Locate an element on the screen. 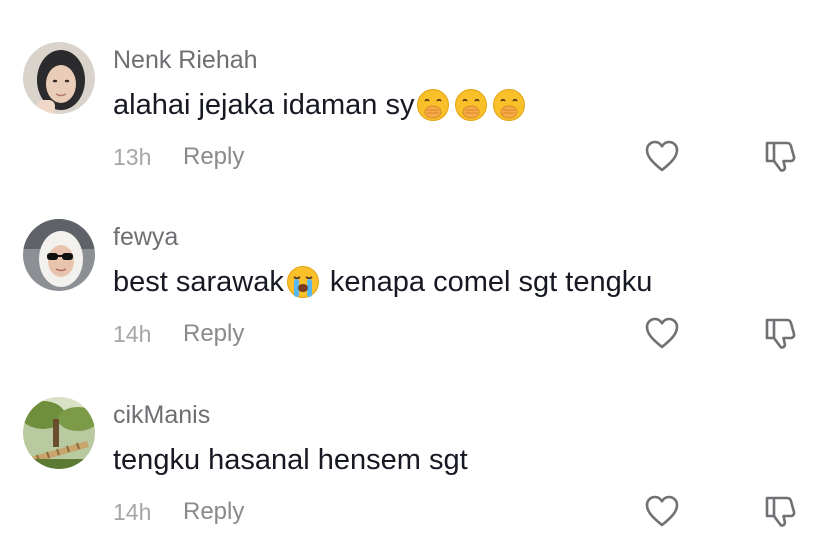  comment-text-continuation: kenapa comel sgt tengku is located at coordinates (487, 282).